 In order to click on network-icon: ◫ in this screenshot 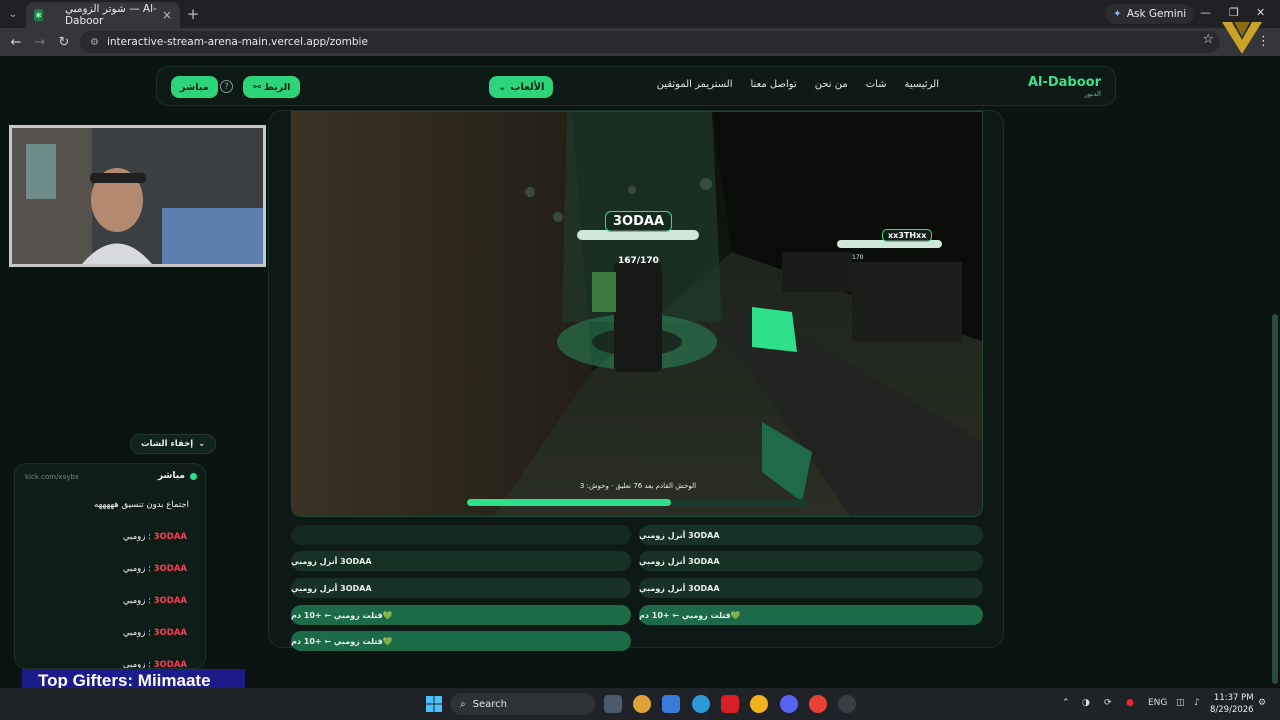, I will do `click(1180, 703)`.